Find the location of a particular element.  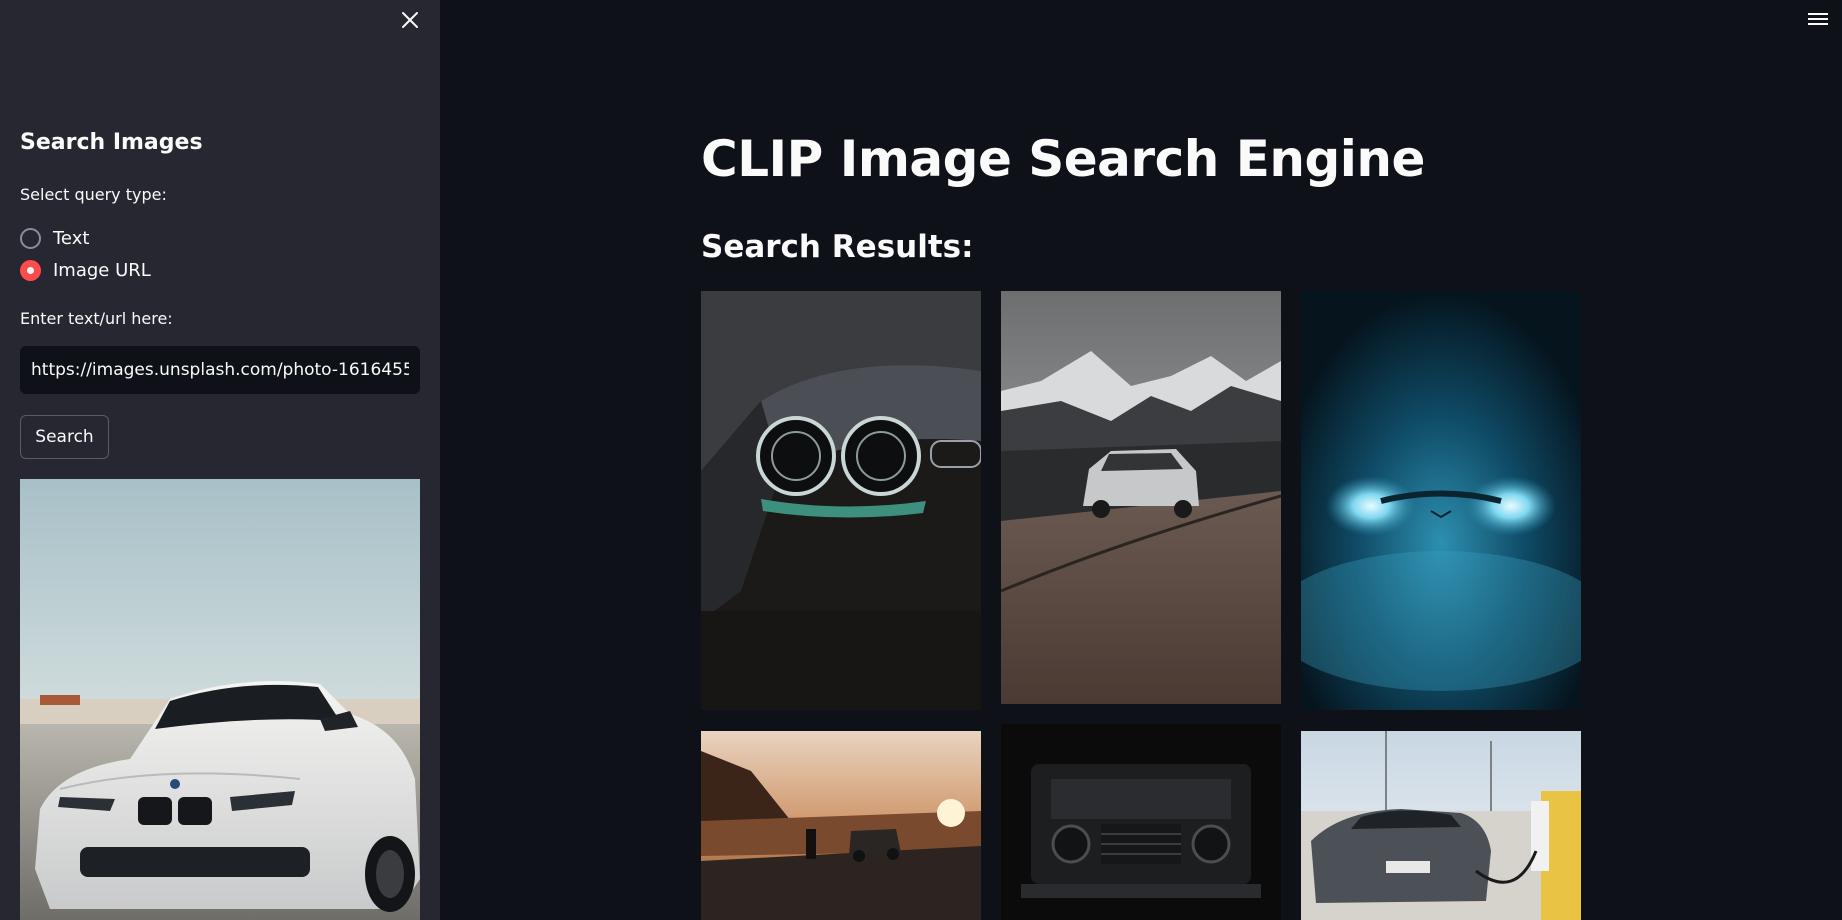

search-button: Search is located at coordinates (64, 437).